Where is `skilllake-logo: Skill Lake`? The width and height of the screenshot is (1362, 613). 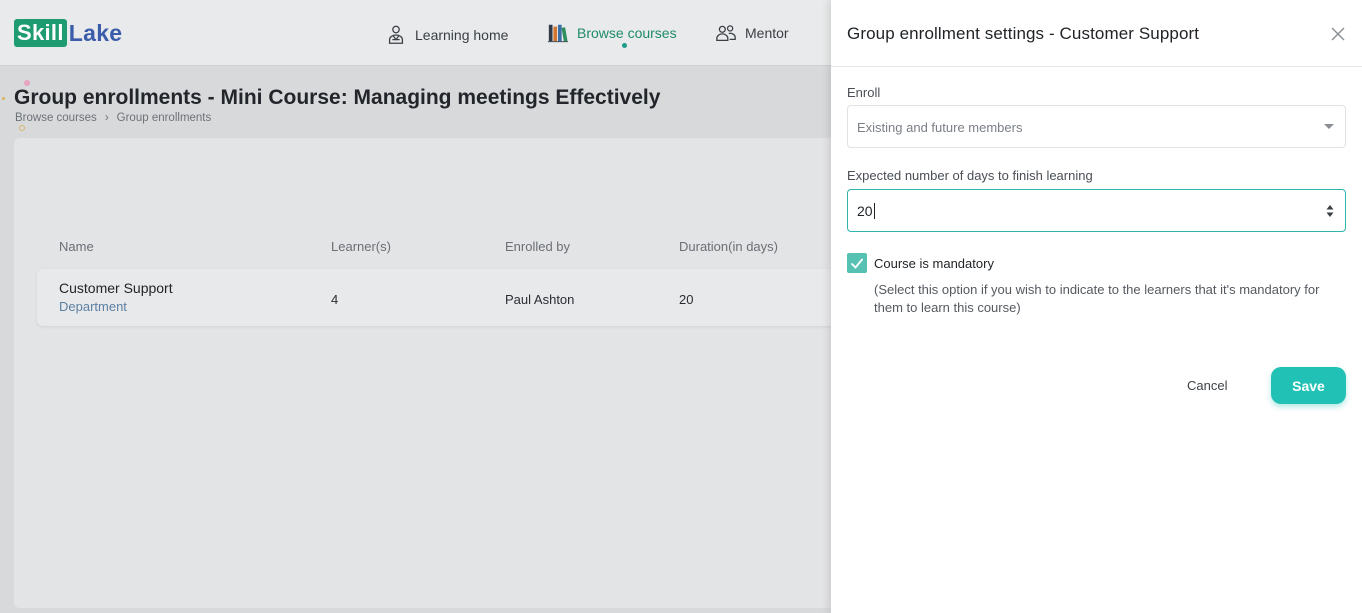
skilllake-logo: Skill Lake is located at coordinates (68, 33).